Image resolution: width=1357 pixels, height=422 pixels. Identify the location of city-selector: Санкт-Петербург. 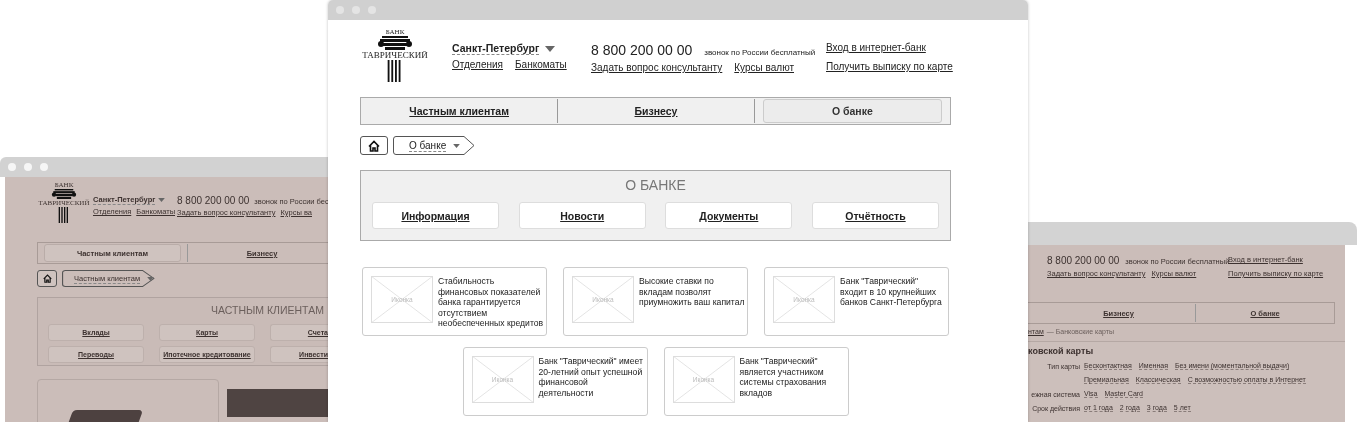
(496, 48).